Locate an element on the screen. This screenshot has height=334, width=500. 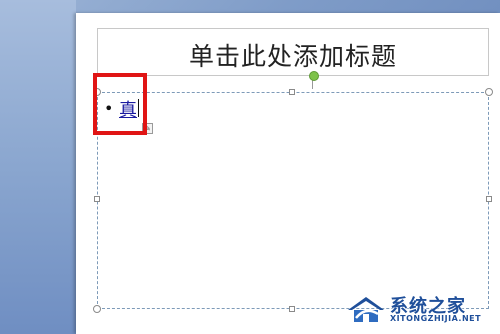
title-placeholder-text: 单击此处添加标题 is located at coordinates (293, 55).